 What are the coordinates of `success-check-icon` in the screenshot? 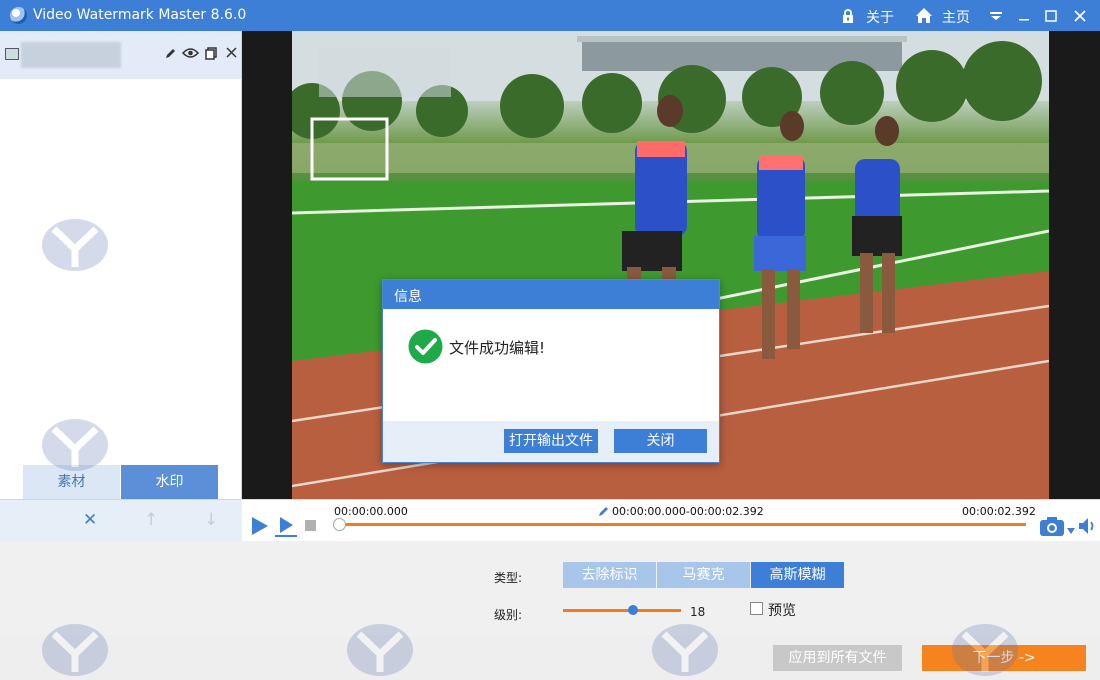 It's located at (425, 346).